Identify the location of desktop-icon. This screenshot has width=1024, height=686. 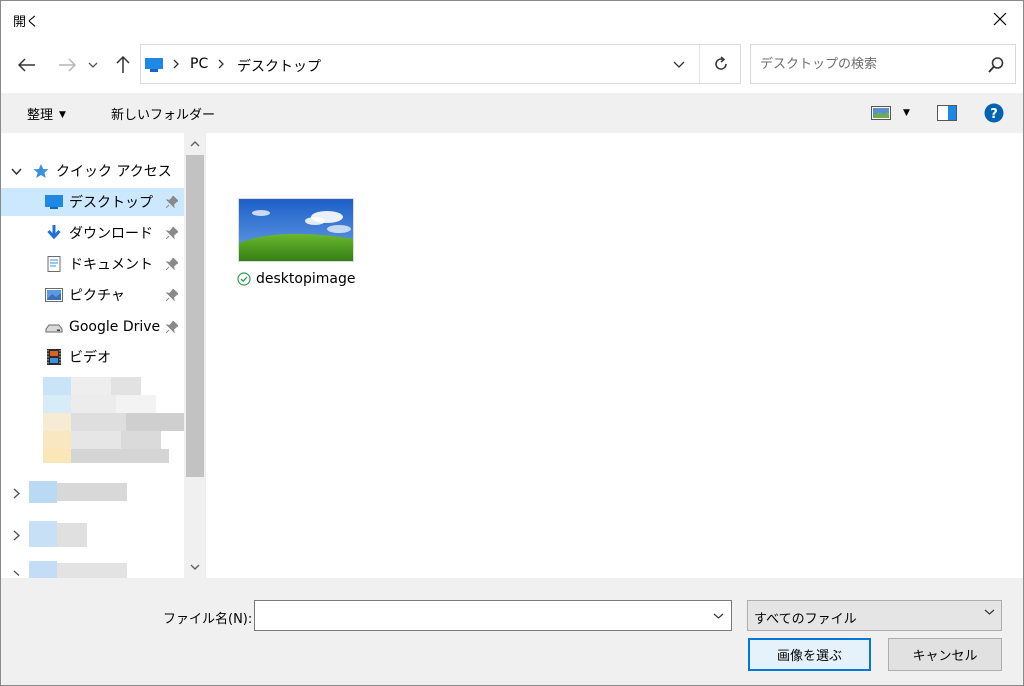
(54, 202).